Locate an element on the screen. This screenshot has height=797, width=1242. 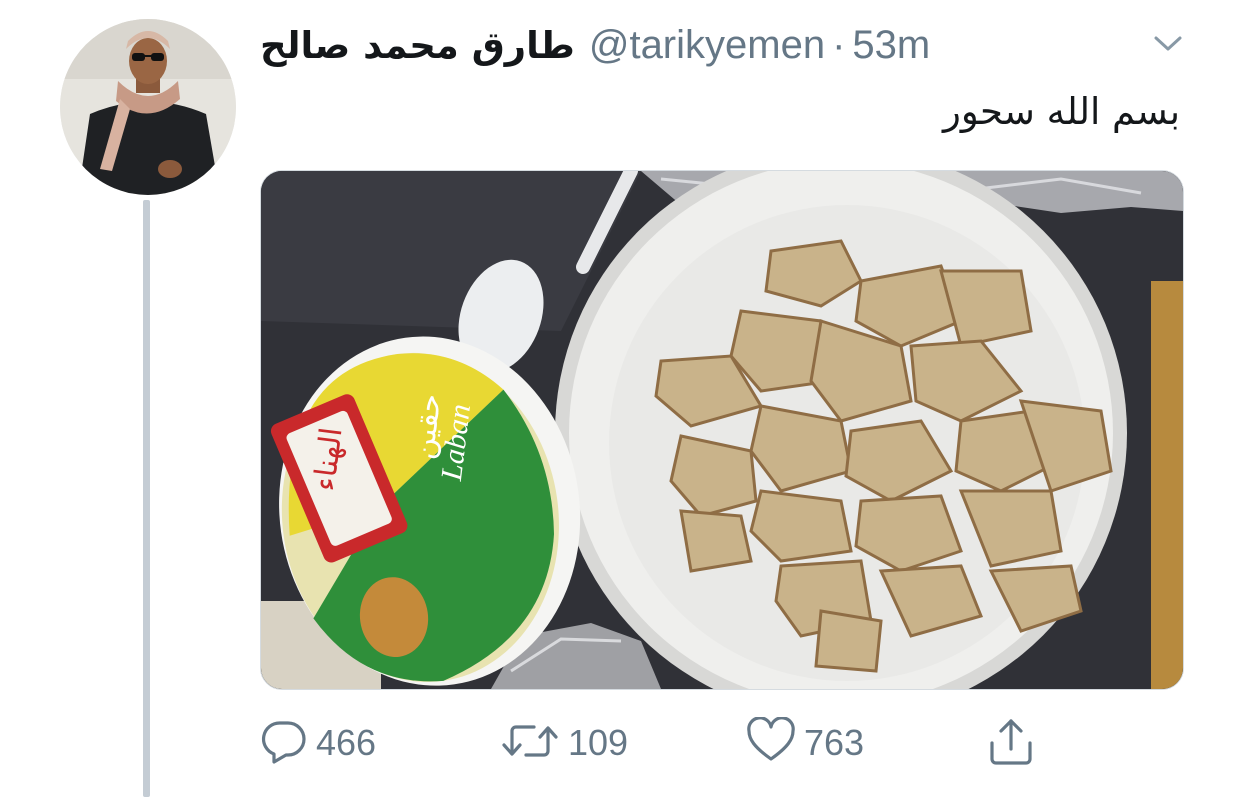
share-icon is located at coordinates (1011, 743).